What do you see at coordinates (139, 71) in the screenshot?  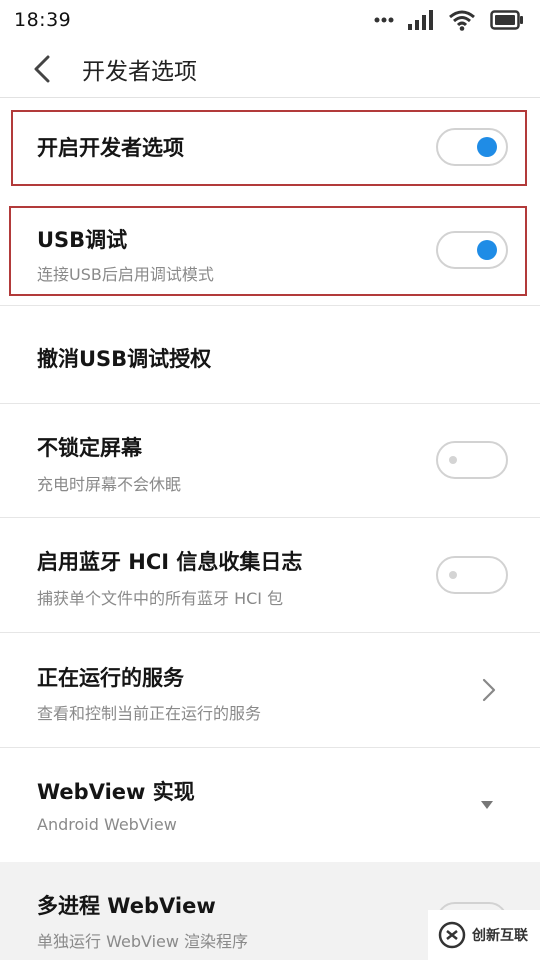 I see `page-title: 开发者选项` at bounding box center [139, 71].